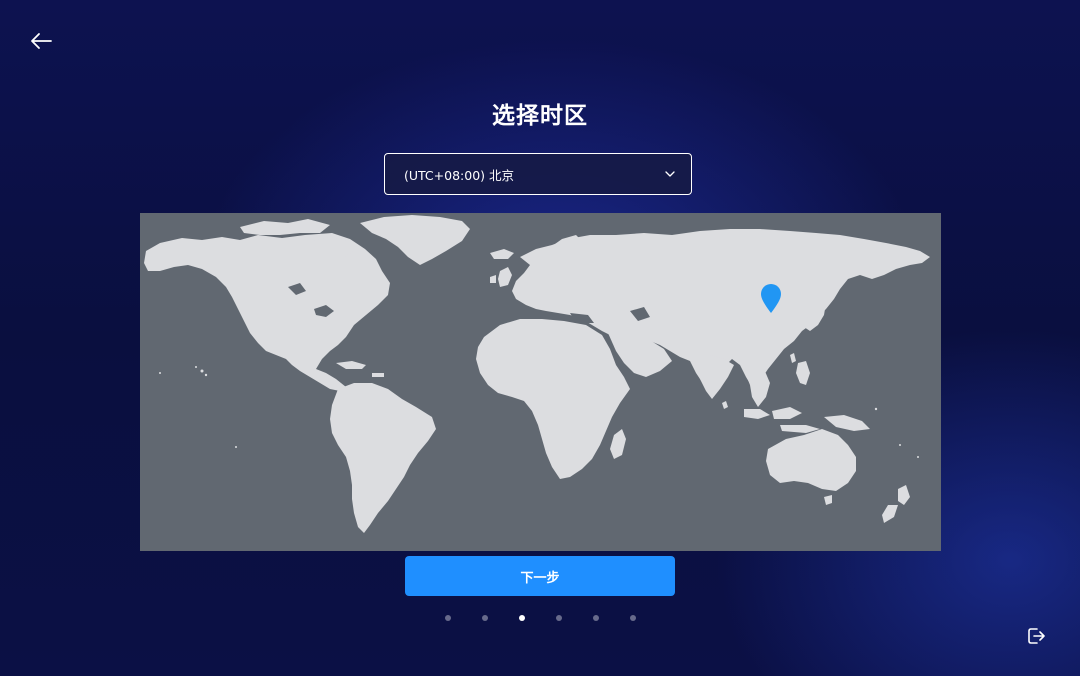 The height and width of the screenshot is (676, 1080). Describe the element at coordinates (671, 174) in the screenshot. I see `chevron-down-icon` at that location.